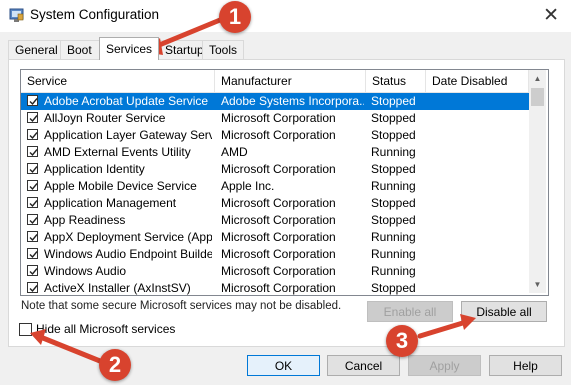 This screenshot has height=385, width=571. What do you see at coordinates (129, 48) in the screenshot?
I see `tab-services: Services` at bounding box center [129, 48].